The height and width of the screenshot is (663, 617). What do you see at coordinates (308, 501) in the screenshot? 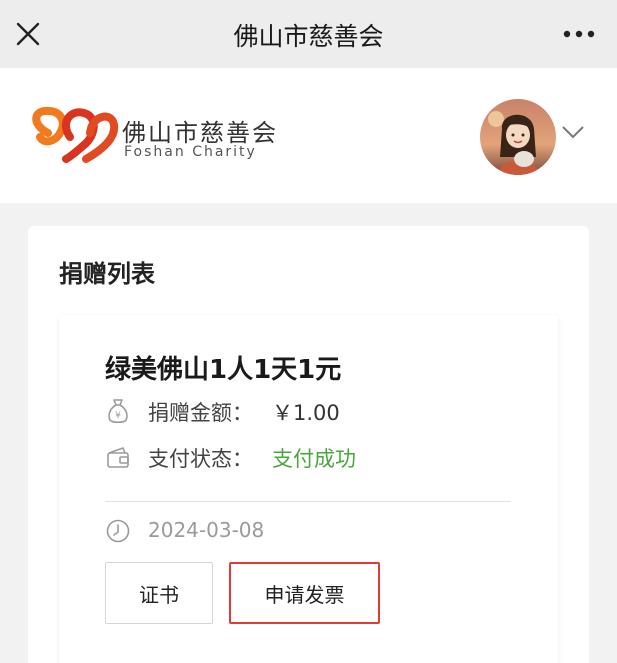
I see `card-divider` at bounding box center [308, 501].